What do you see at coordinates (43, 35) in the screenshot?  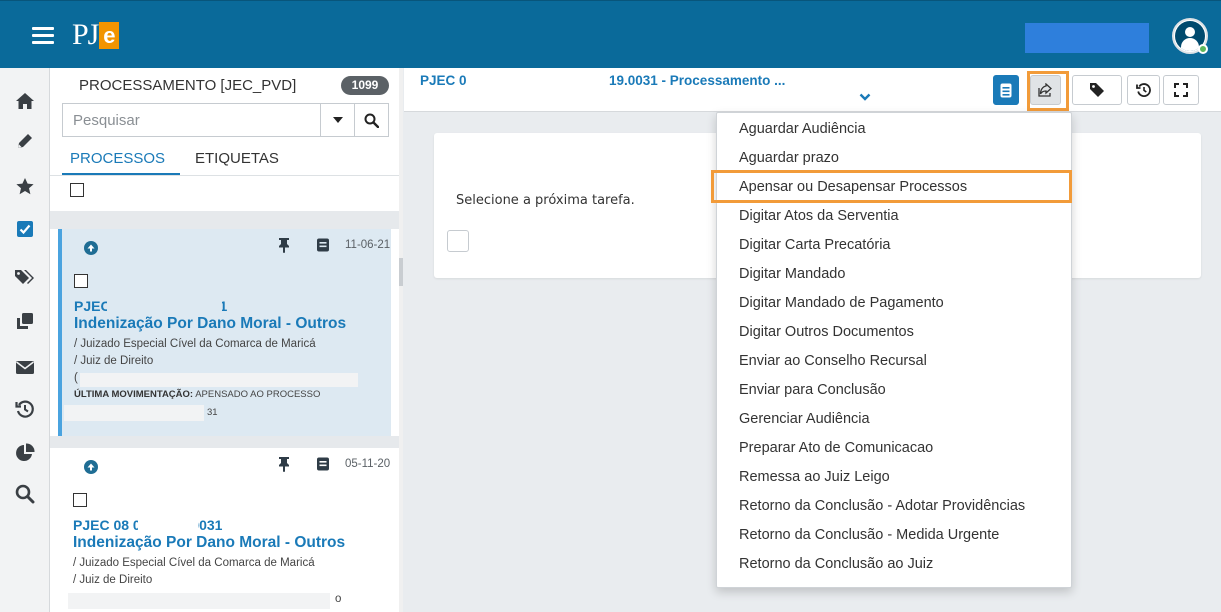 I see `hamburger-menu-icon` at bounding box center [43, 35].